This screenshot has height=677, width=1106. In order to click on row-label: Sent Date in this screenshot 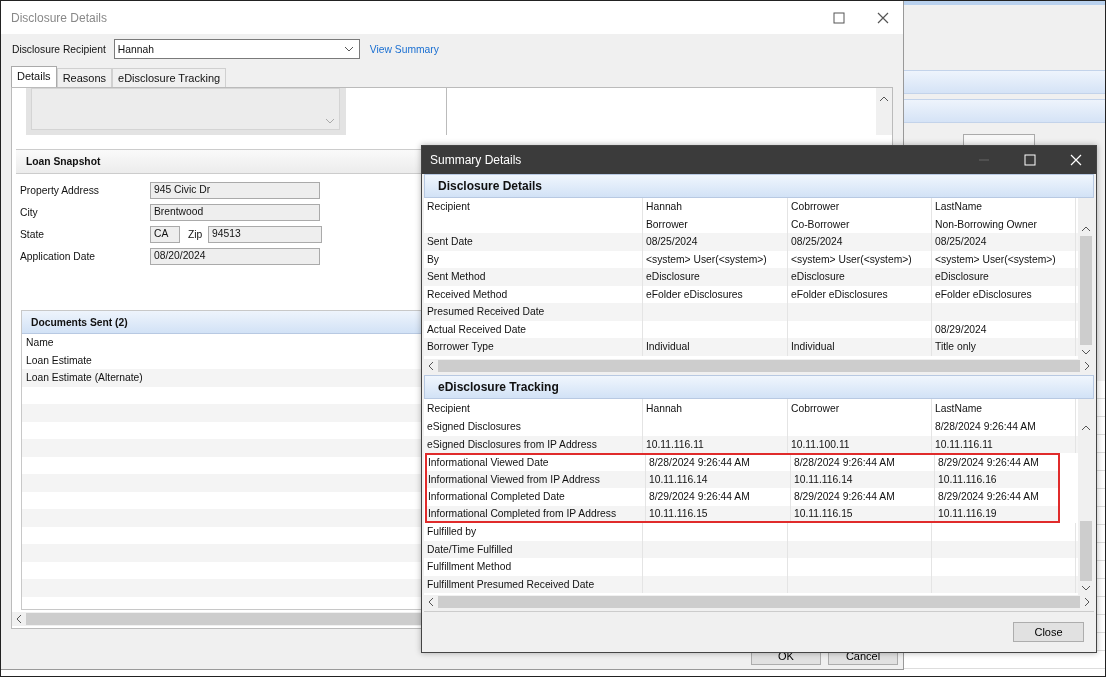, I will do `click(450, 242)`.